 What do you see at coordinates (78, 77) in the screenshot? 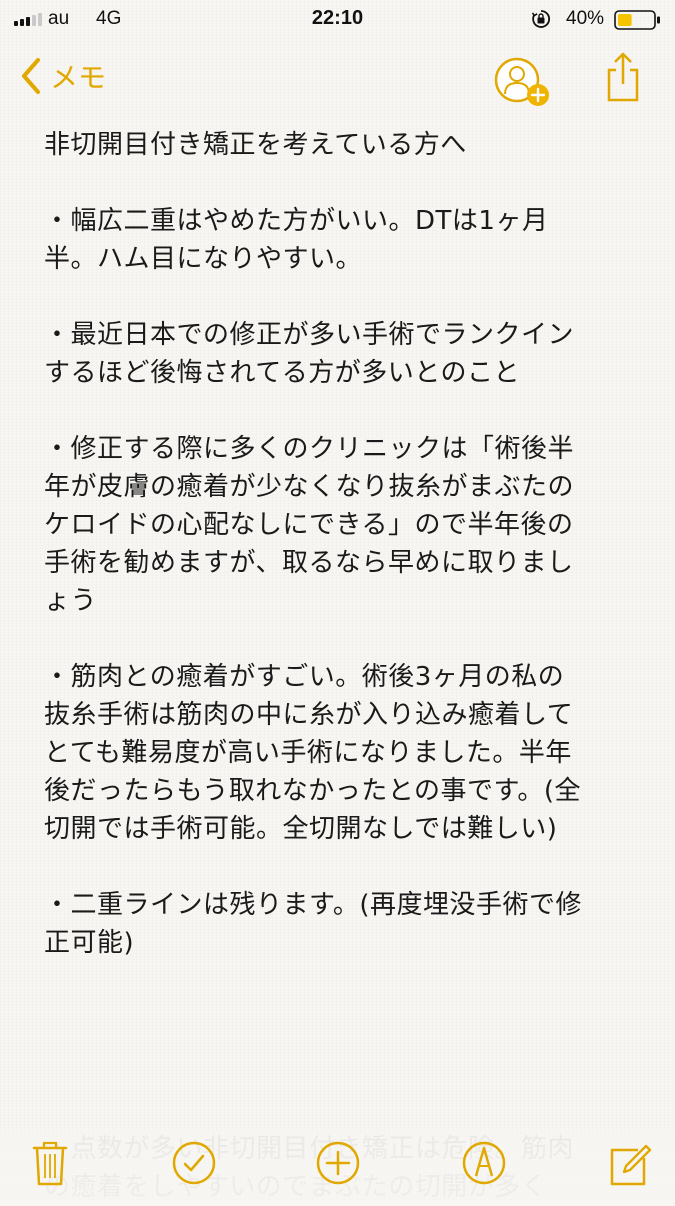
I see `back-label: メモ` at bounding box center [78, 77].